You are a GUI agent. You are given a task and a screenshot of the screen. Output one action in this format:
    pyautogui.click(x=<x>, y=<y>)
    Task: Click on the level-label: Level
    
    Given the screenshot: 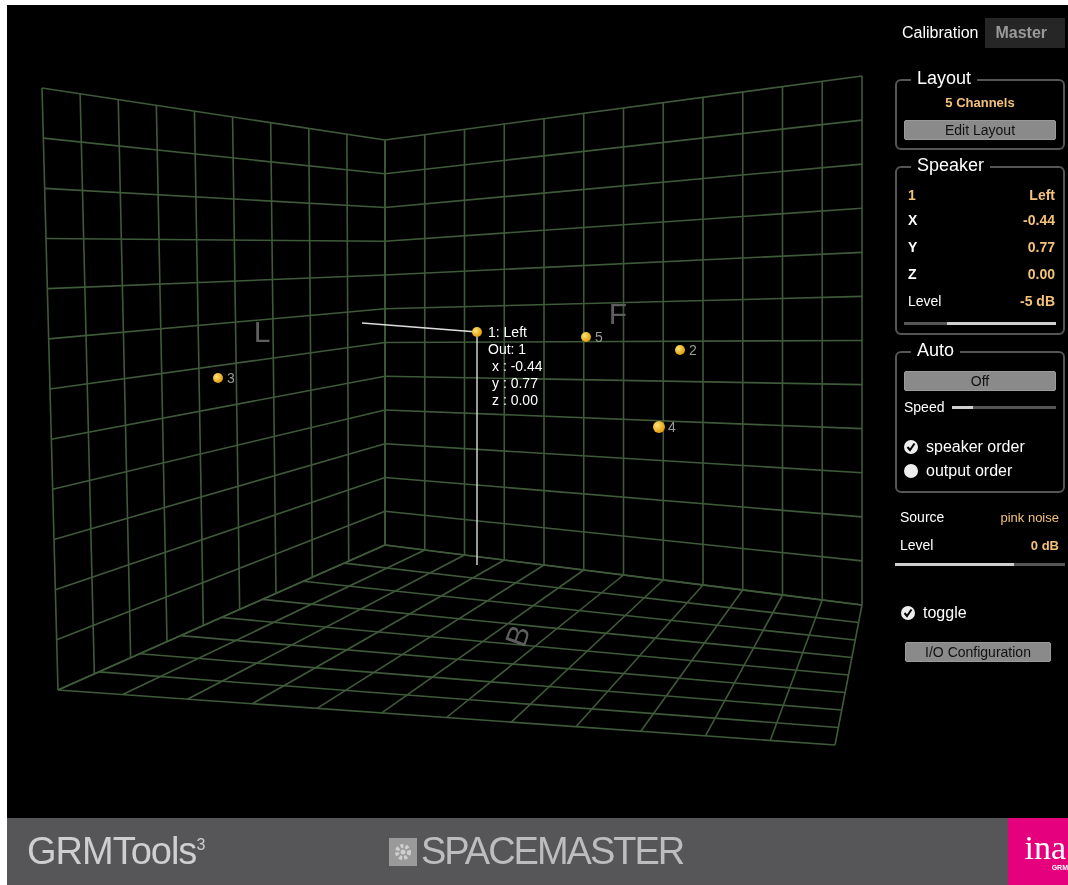 What is the action you would take?
    pyautogui.click(x=917, y=545)
    